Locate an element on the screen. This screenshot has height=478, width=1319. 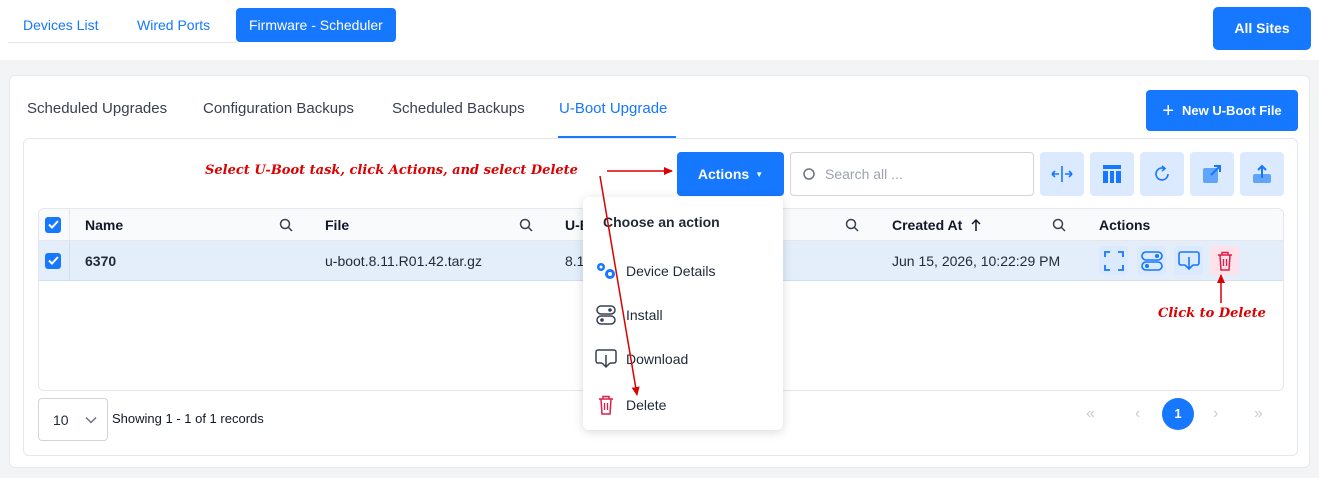
click-delete-annotation: Click to Delete is located at coordinates (1212, 313).